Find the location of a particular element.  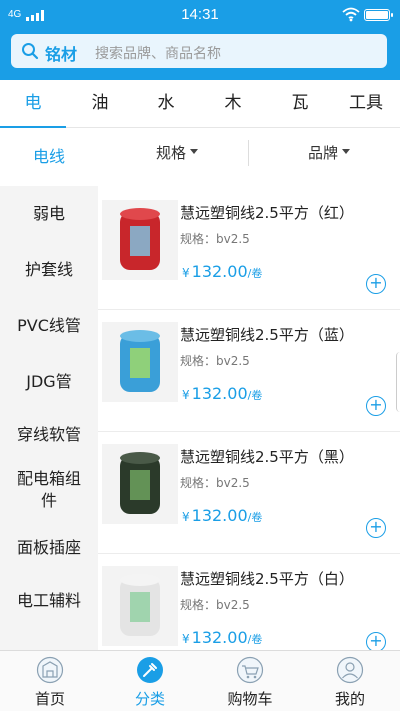

nav-label: 购物车 is located at coordinates (250, 699).